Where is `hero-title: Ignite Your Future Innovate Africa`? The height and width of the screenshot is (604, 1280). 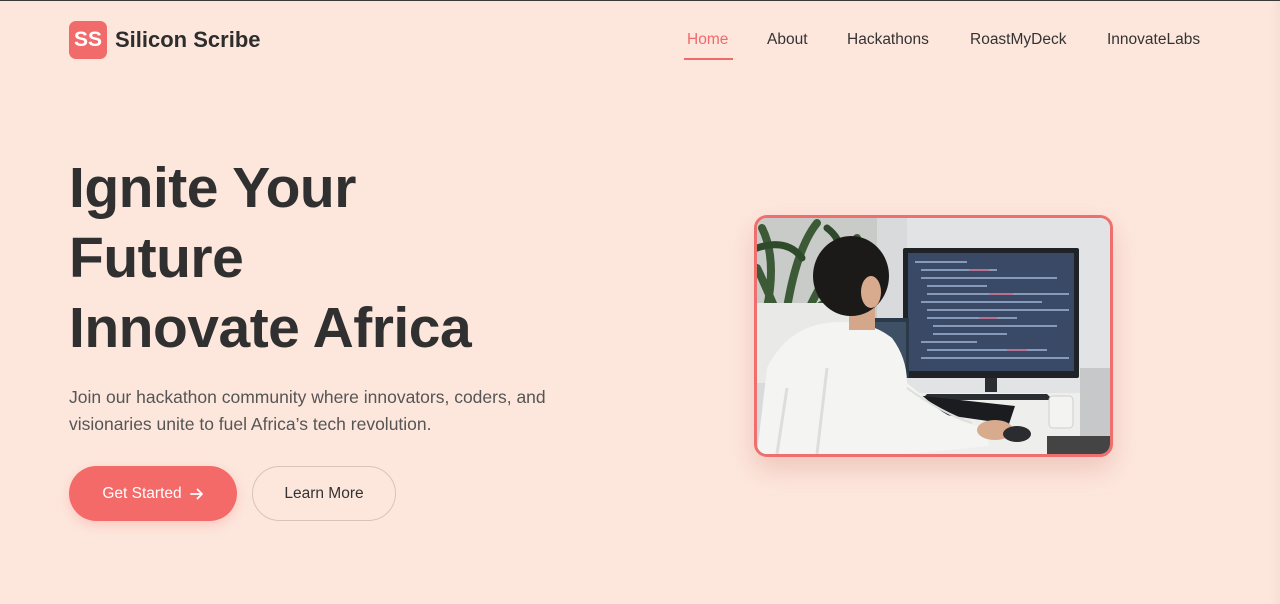 hero-title: Ignite Your Future Innovate Africa is located at coordinates (270, 258).